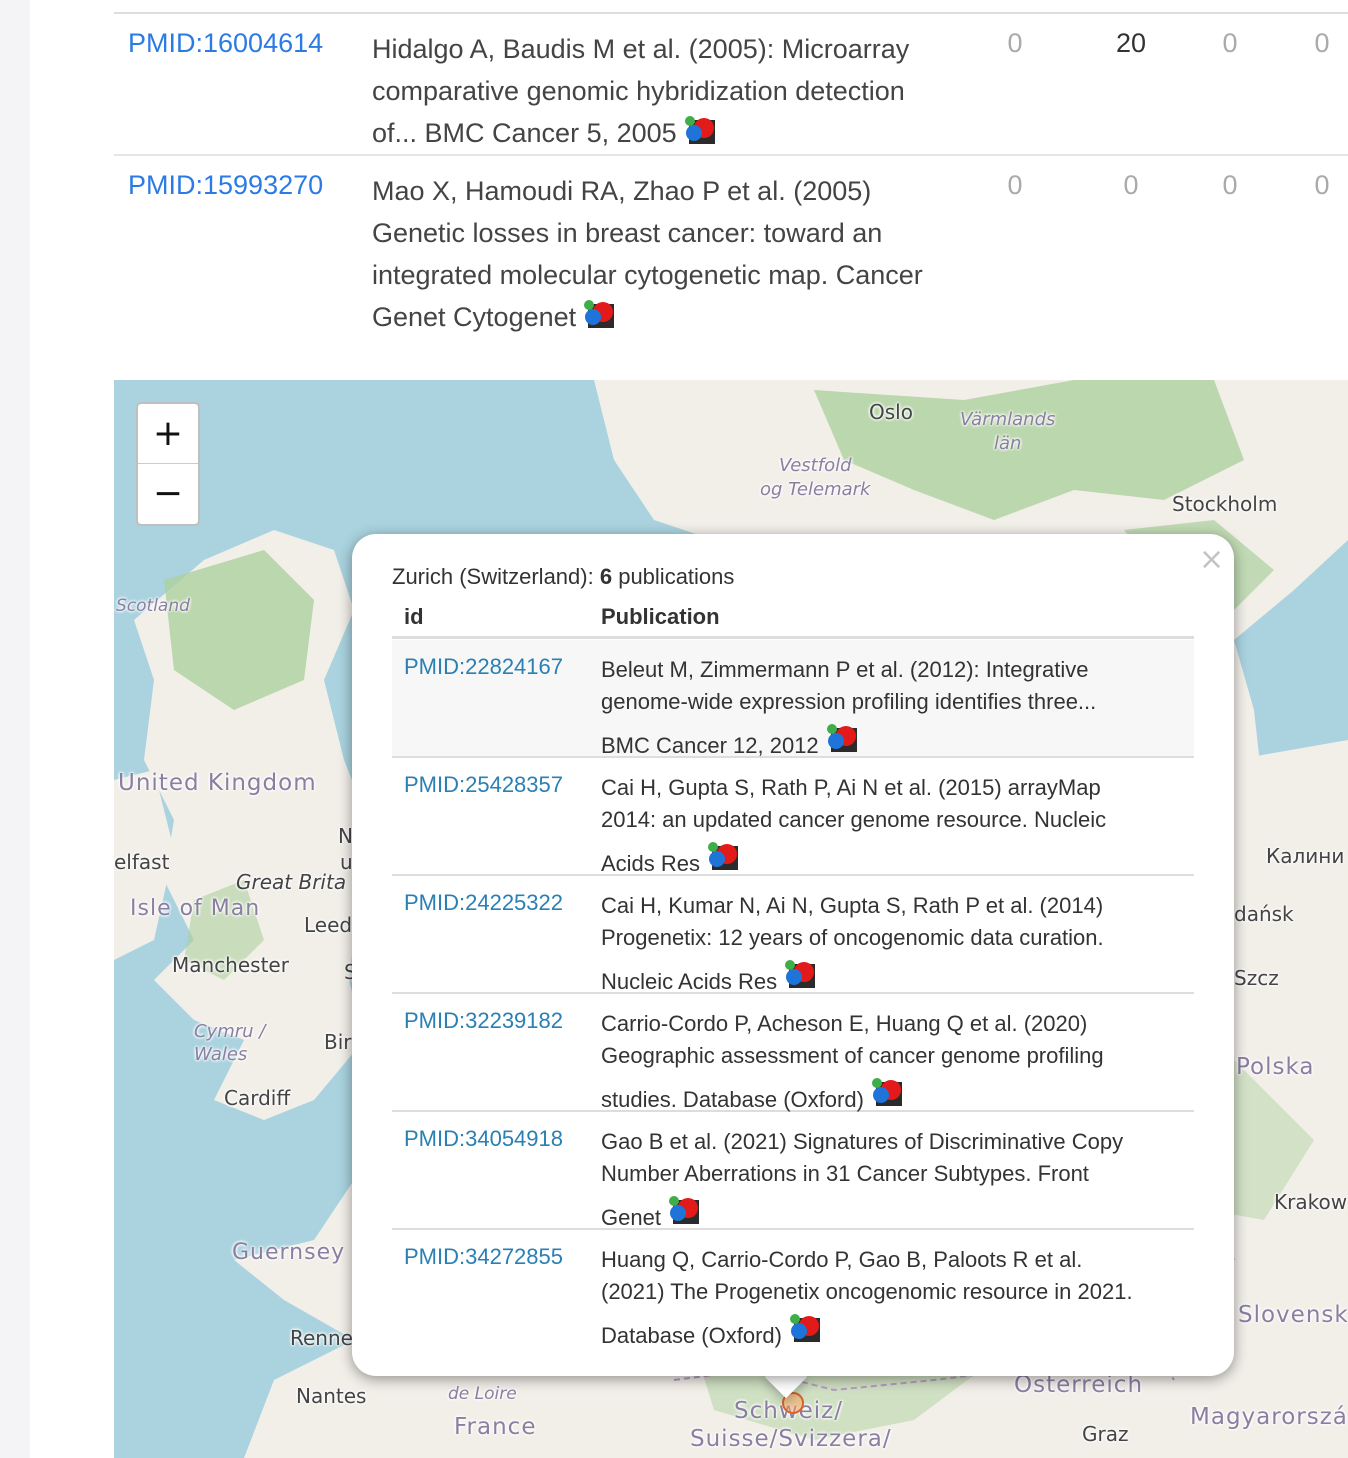  Describe the element at coordinates (1225, 504) in the screenshot. I see `map-label-stockholm: Stockholm` at that location.